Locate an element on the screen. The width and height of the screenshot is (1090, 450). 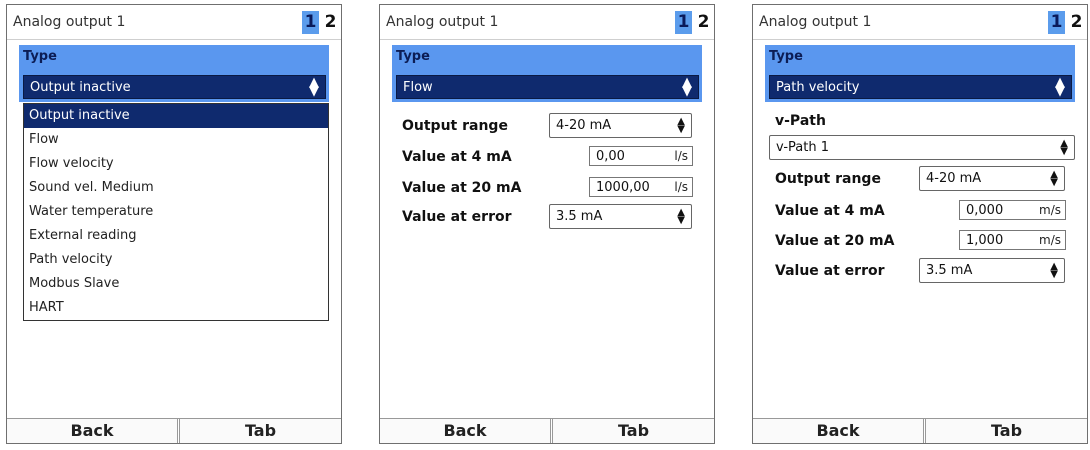
value-at-4ma-field: 0,000 m/s is located at coordinates (1012, 210).